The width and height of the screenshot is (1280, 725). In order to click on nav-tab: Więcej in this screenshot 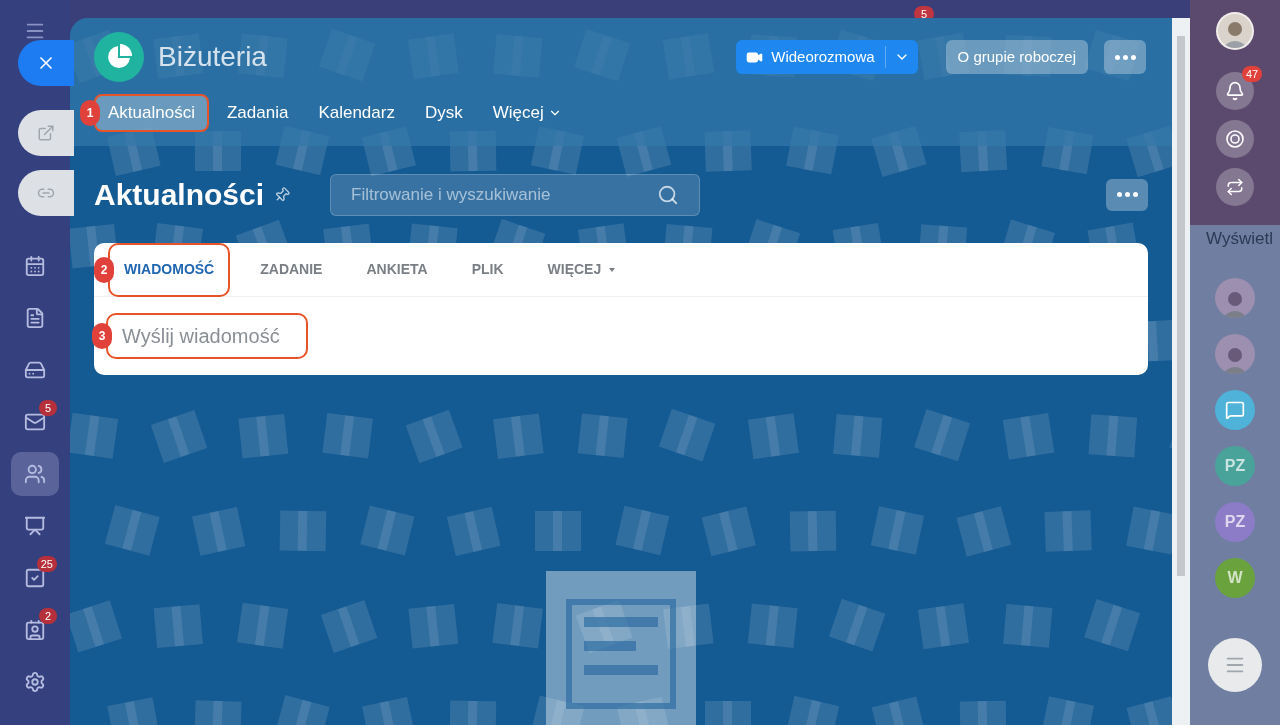, I will do `click(527, 113)`.